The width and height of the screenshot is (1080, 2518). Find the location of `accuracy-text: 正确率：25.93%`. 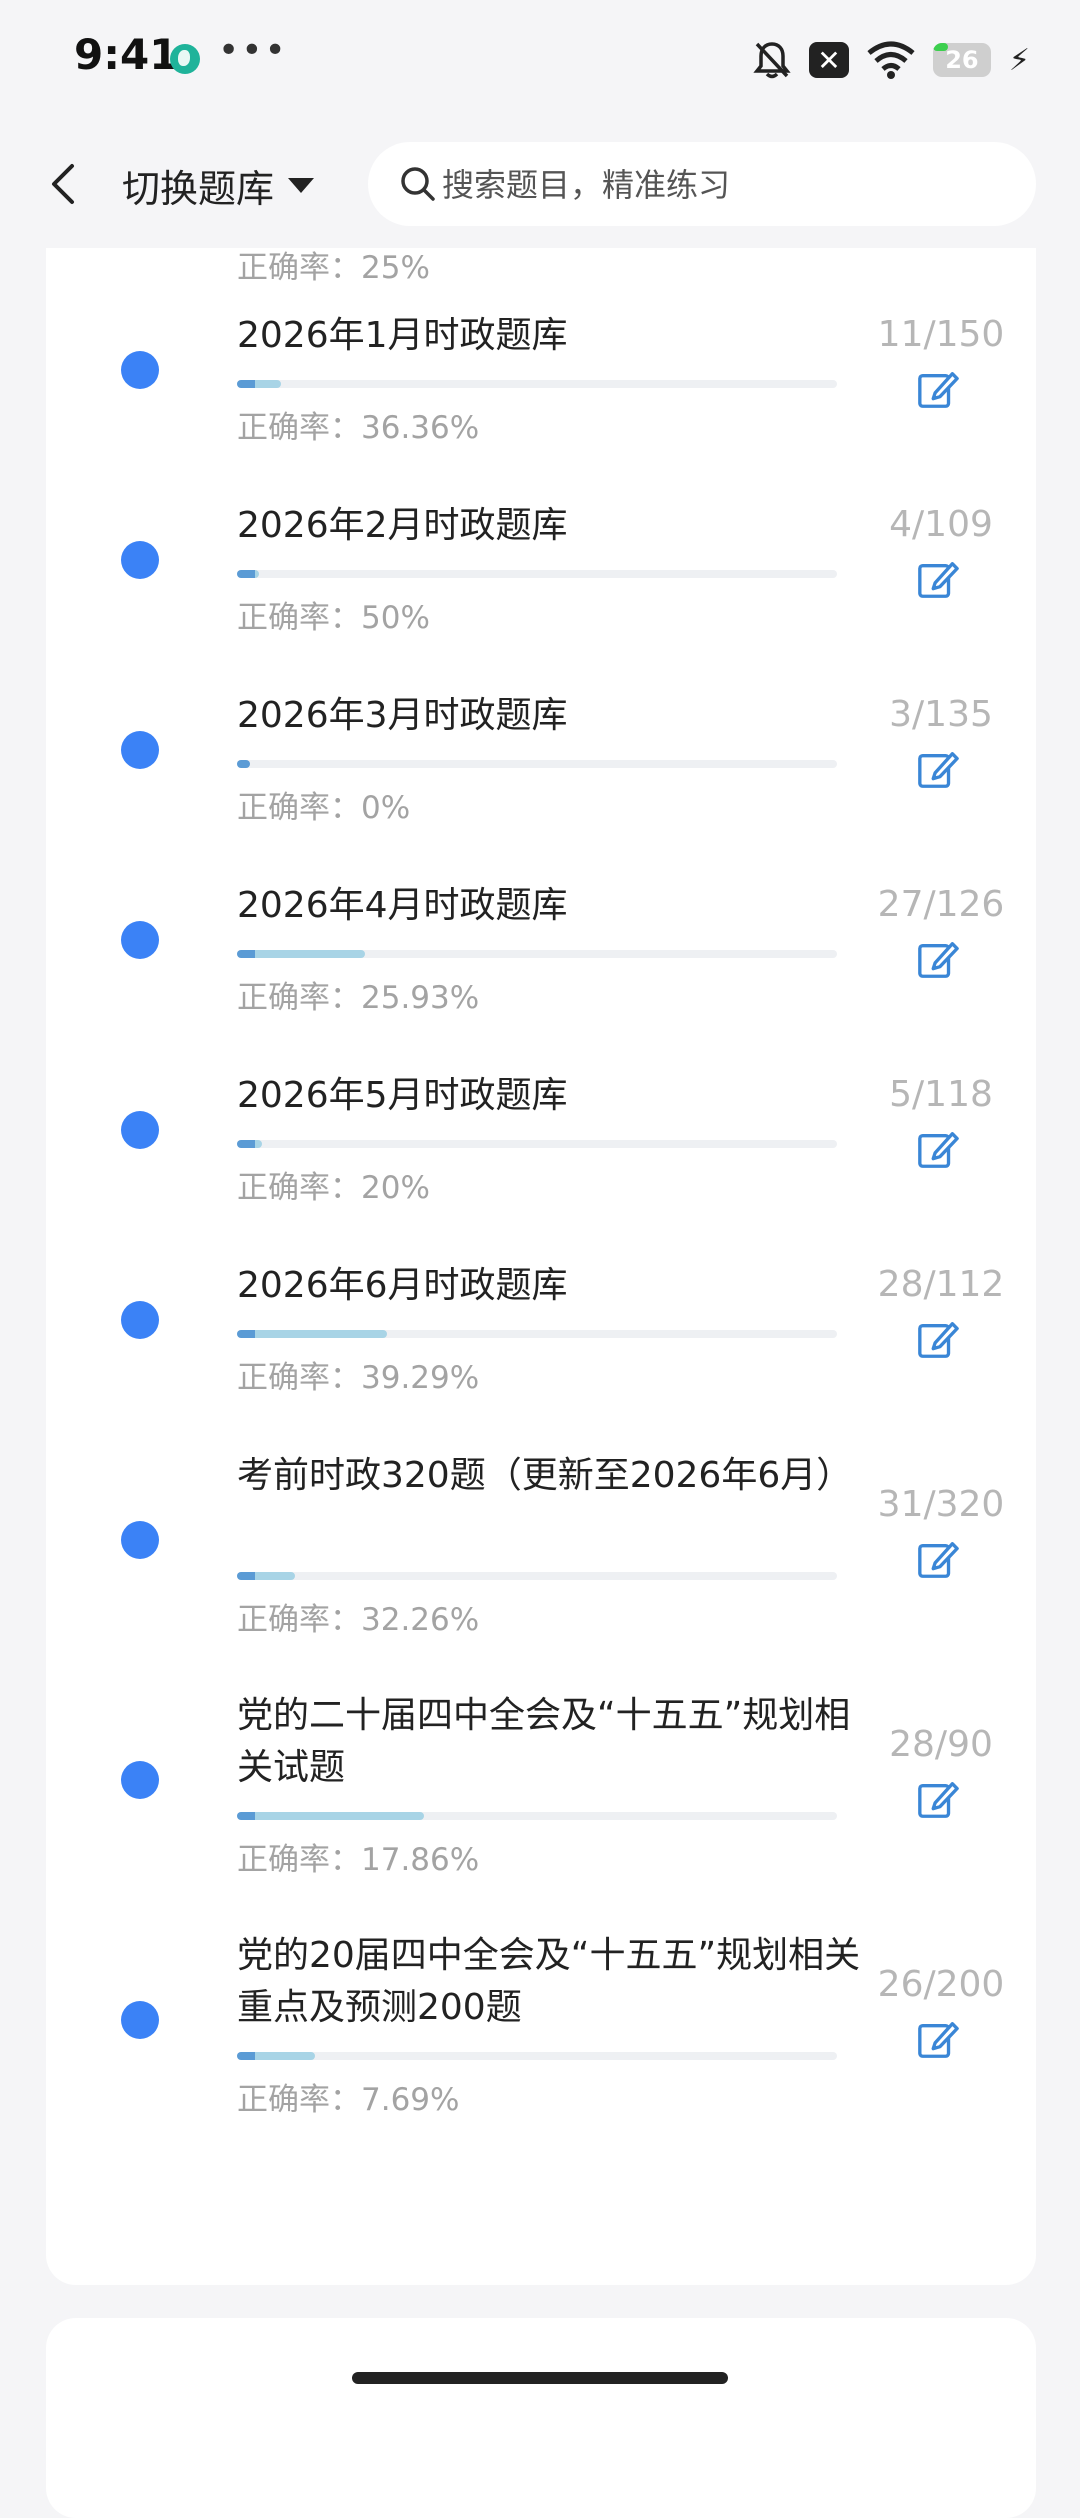

accuracy-text: 正确率：25.93% is located at coordinates (358, 994).